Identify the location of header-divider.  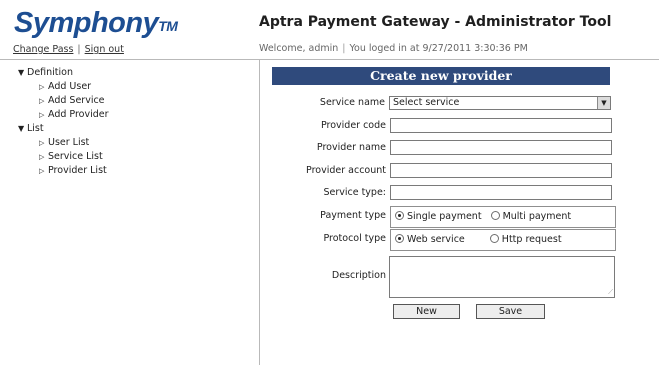
(329, 59).